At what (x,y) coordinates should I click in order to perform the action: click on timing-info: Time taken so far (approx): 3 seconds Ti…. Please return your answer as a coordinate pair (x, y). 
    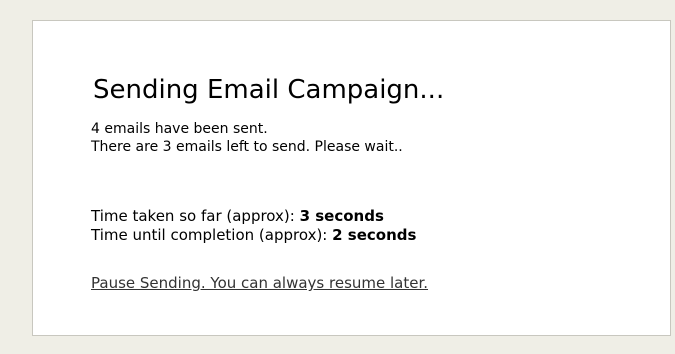
    Looking at the image, I should click on (253, 226).